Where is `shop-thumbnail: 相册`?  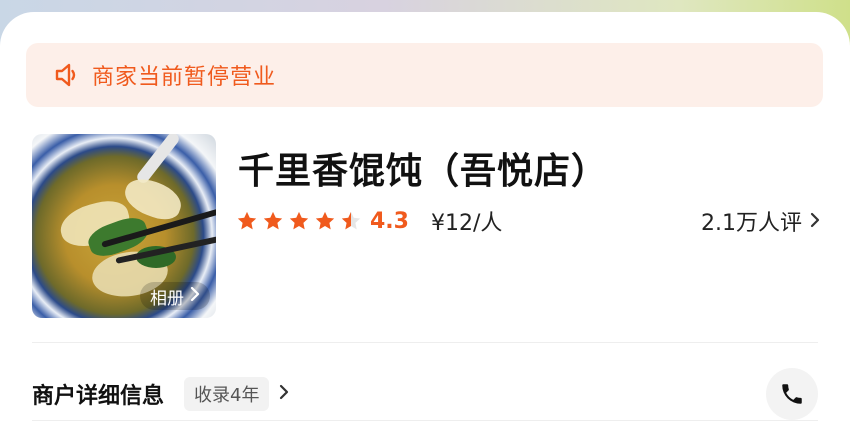 shop-thumbnail: 相册 is located at coordinates (124, 226).